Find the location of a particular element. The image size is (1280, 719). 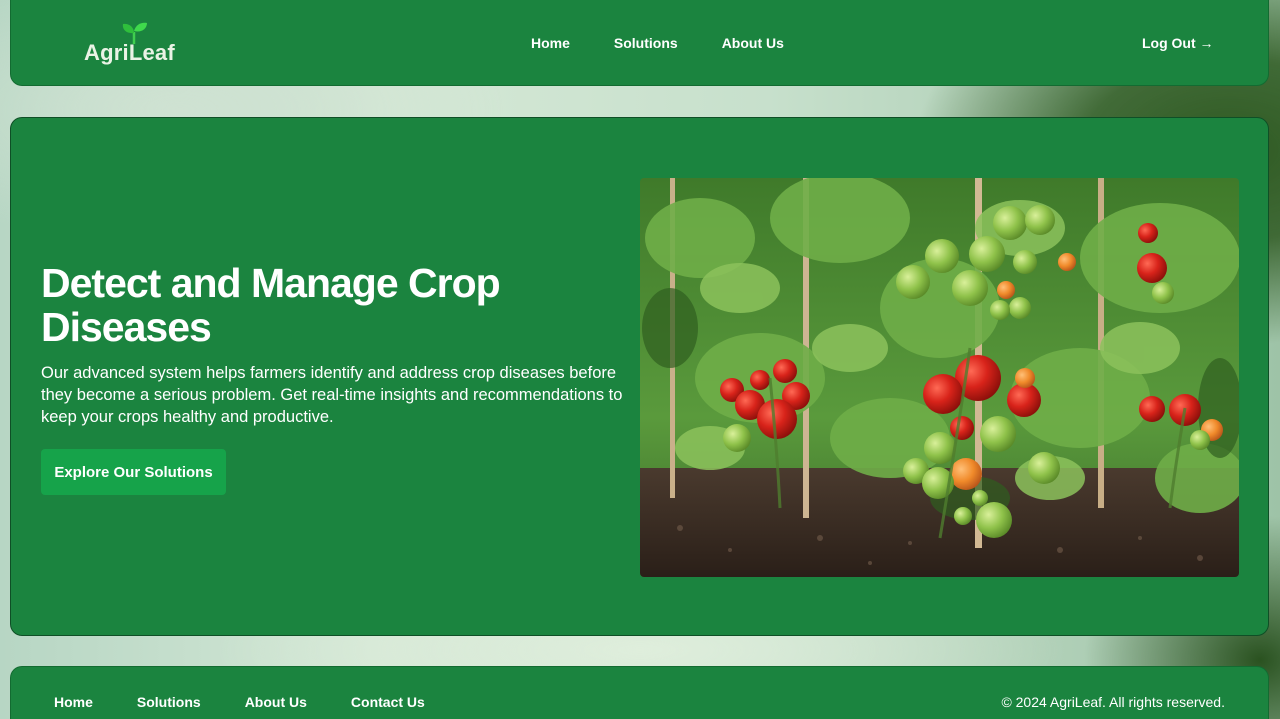

footer-home-link: Home is located at coordinates (73, 702).